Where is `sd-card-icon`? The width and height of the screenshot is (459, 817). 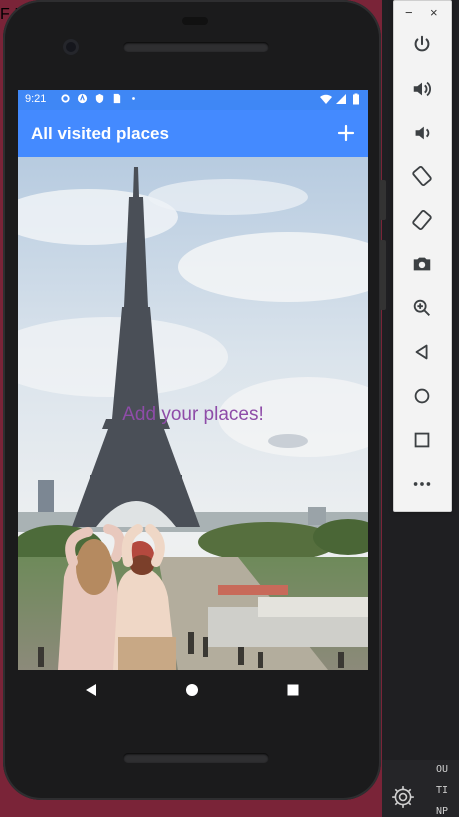
sd-card-icon is located at coordinates (117, 98).